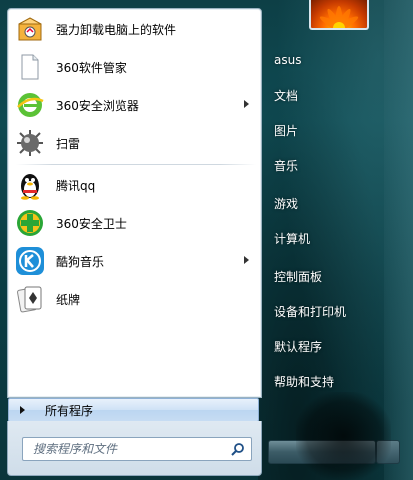 The width and height of the screenshot is (413, 480). I want to click on kugou-k-icon, so click(30, 261).